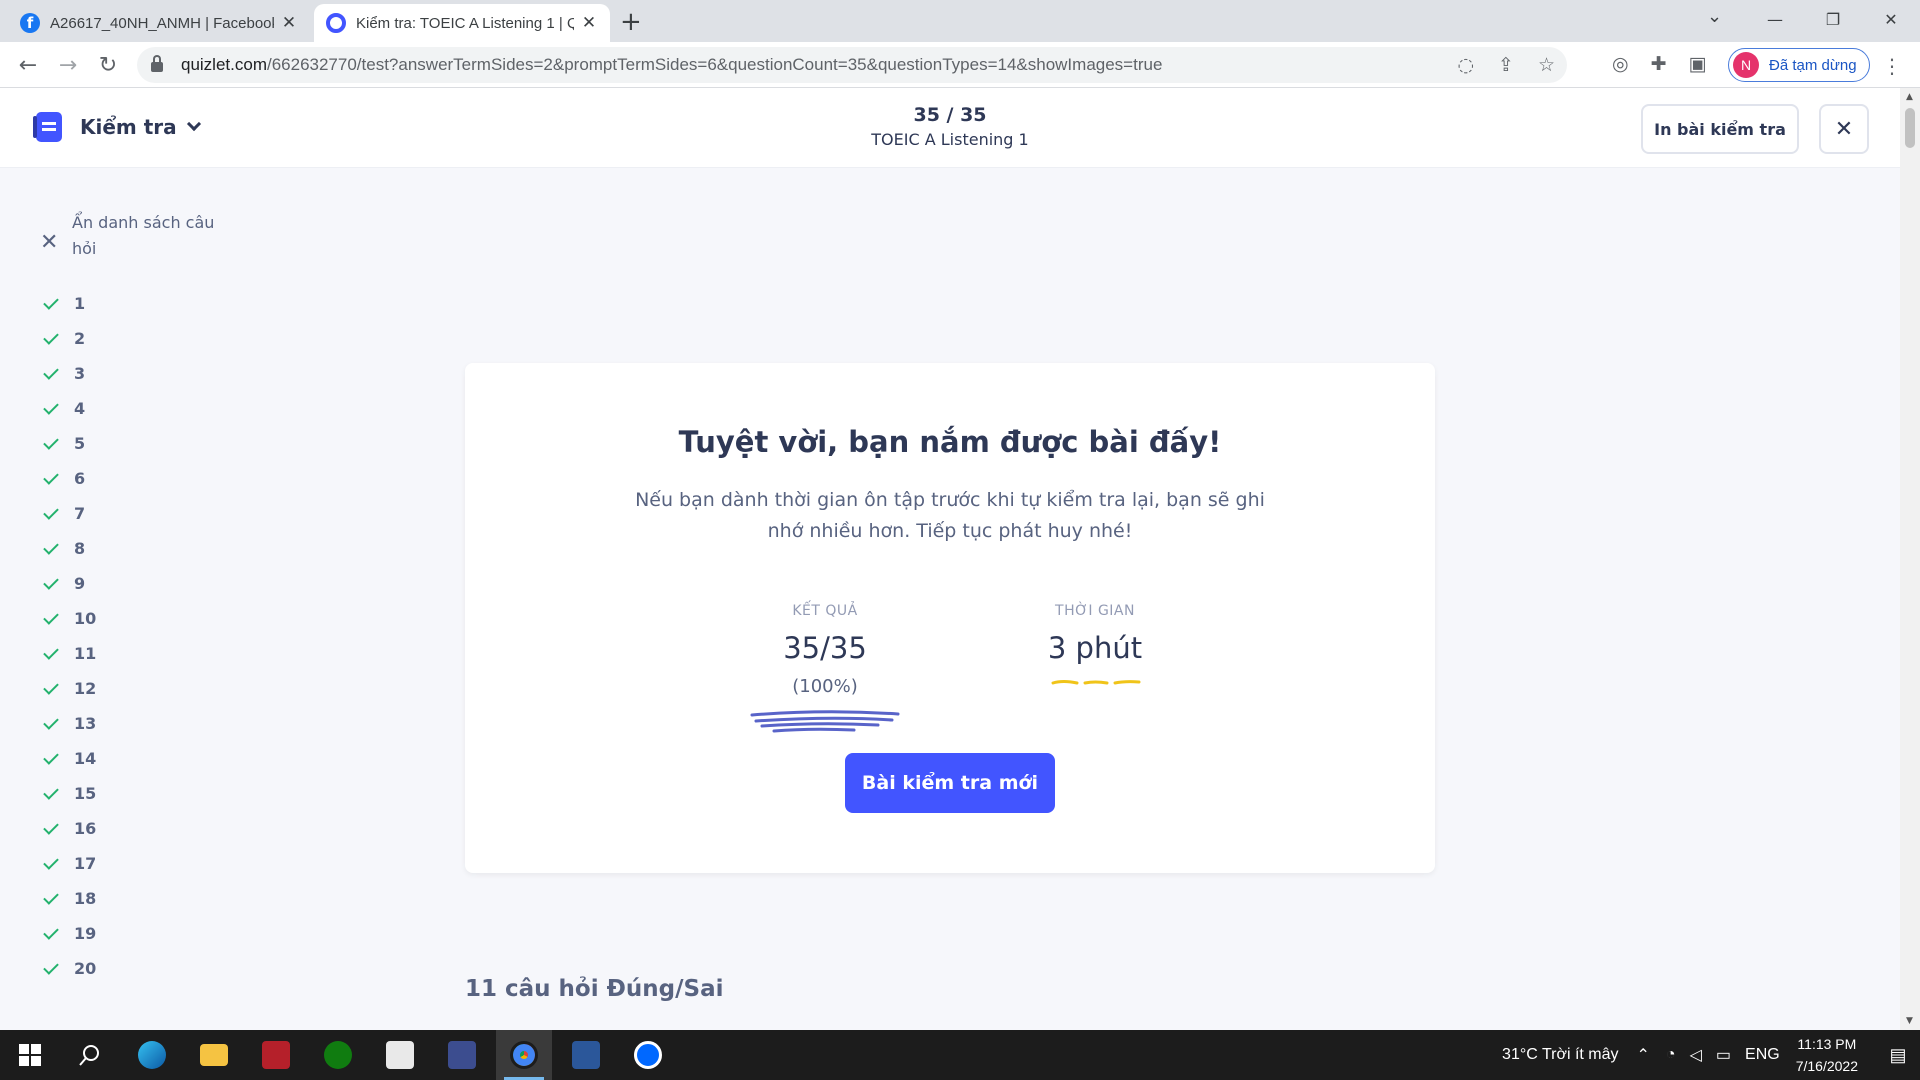 This screenshot has width=1920, height=1080. I want to click on question-number: 11, so click(85, 653).